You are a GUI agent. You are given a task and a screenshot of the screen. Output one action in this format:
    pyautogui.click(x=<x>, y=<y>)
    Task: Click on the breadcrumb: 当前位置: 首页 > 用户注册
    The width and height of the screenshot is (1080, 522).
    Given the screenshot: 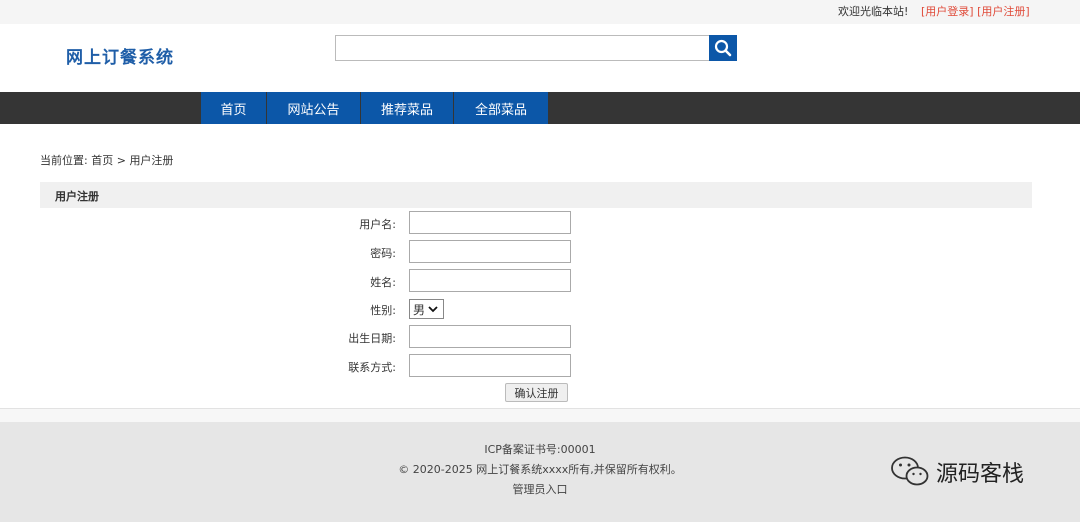 What is the action you would take?
    pyautogui.click(x=106, y=160)
    